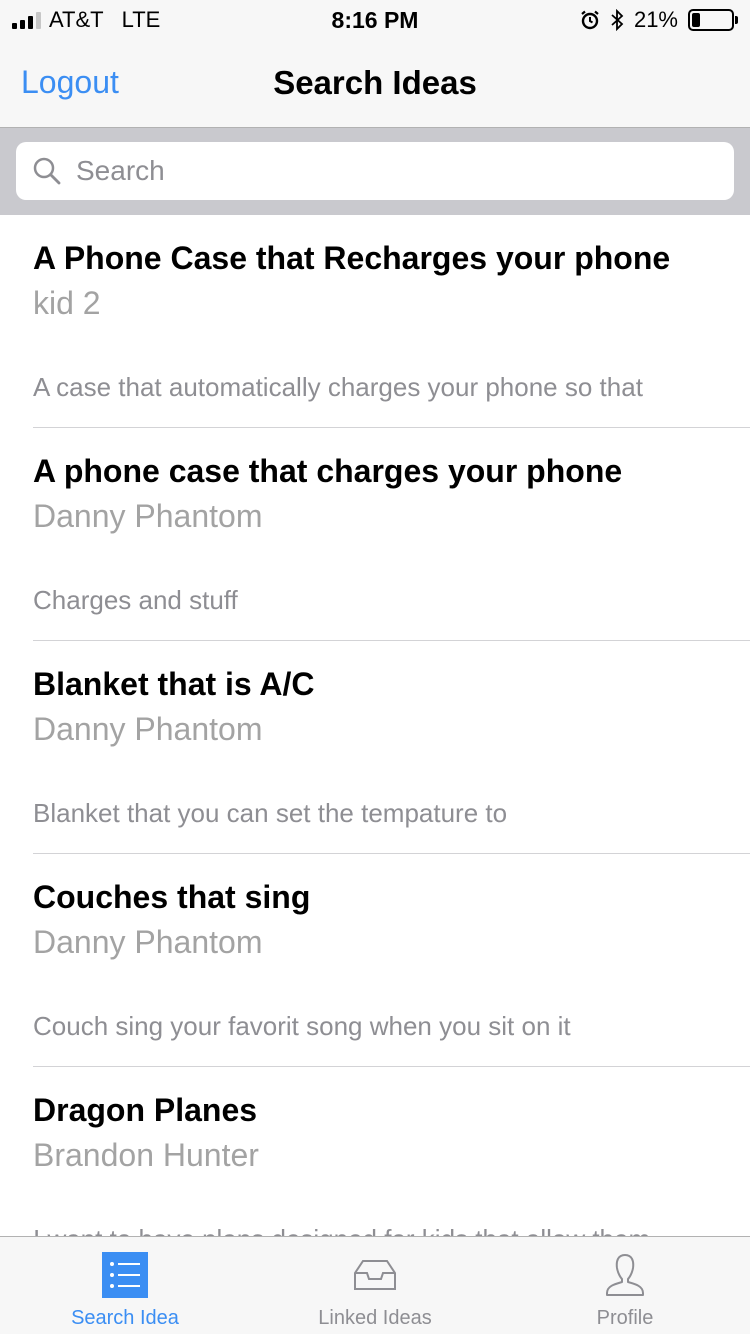 Image resolution: width=750 pixels, height=1334 pixels. What do you see at coordinates (617, 20) in the screenshot?
I see `bluetooth-icon` at bounding box center [617, 20].